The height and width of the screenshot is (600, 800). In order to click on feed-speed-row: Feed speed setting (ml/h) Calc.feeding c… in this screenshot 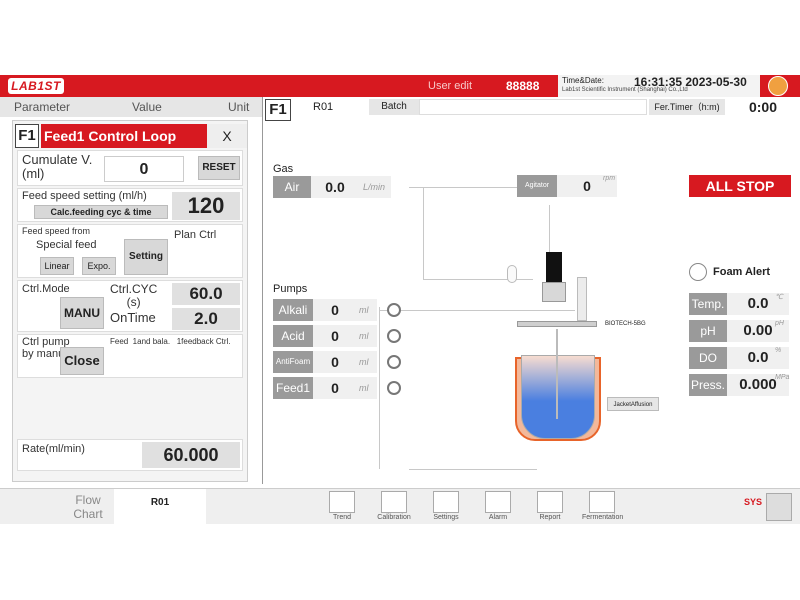, I will do `click(130, 205)`.